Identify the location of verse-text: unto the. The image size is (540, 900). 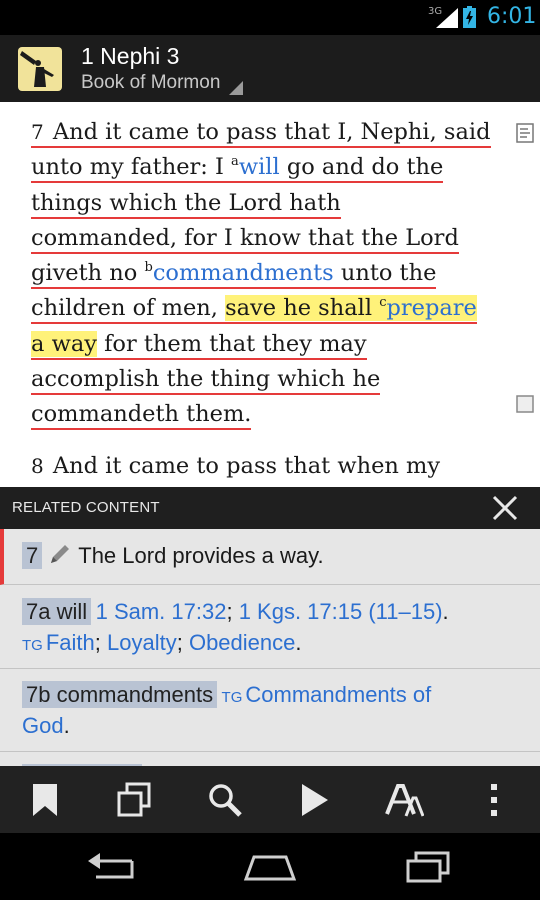
(385, 273).